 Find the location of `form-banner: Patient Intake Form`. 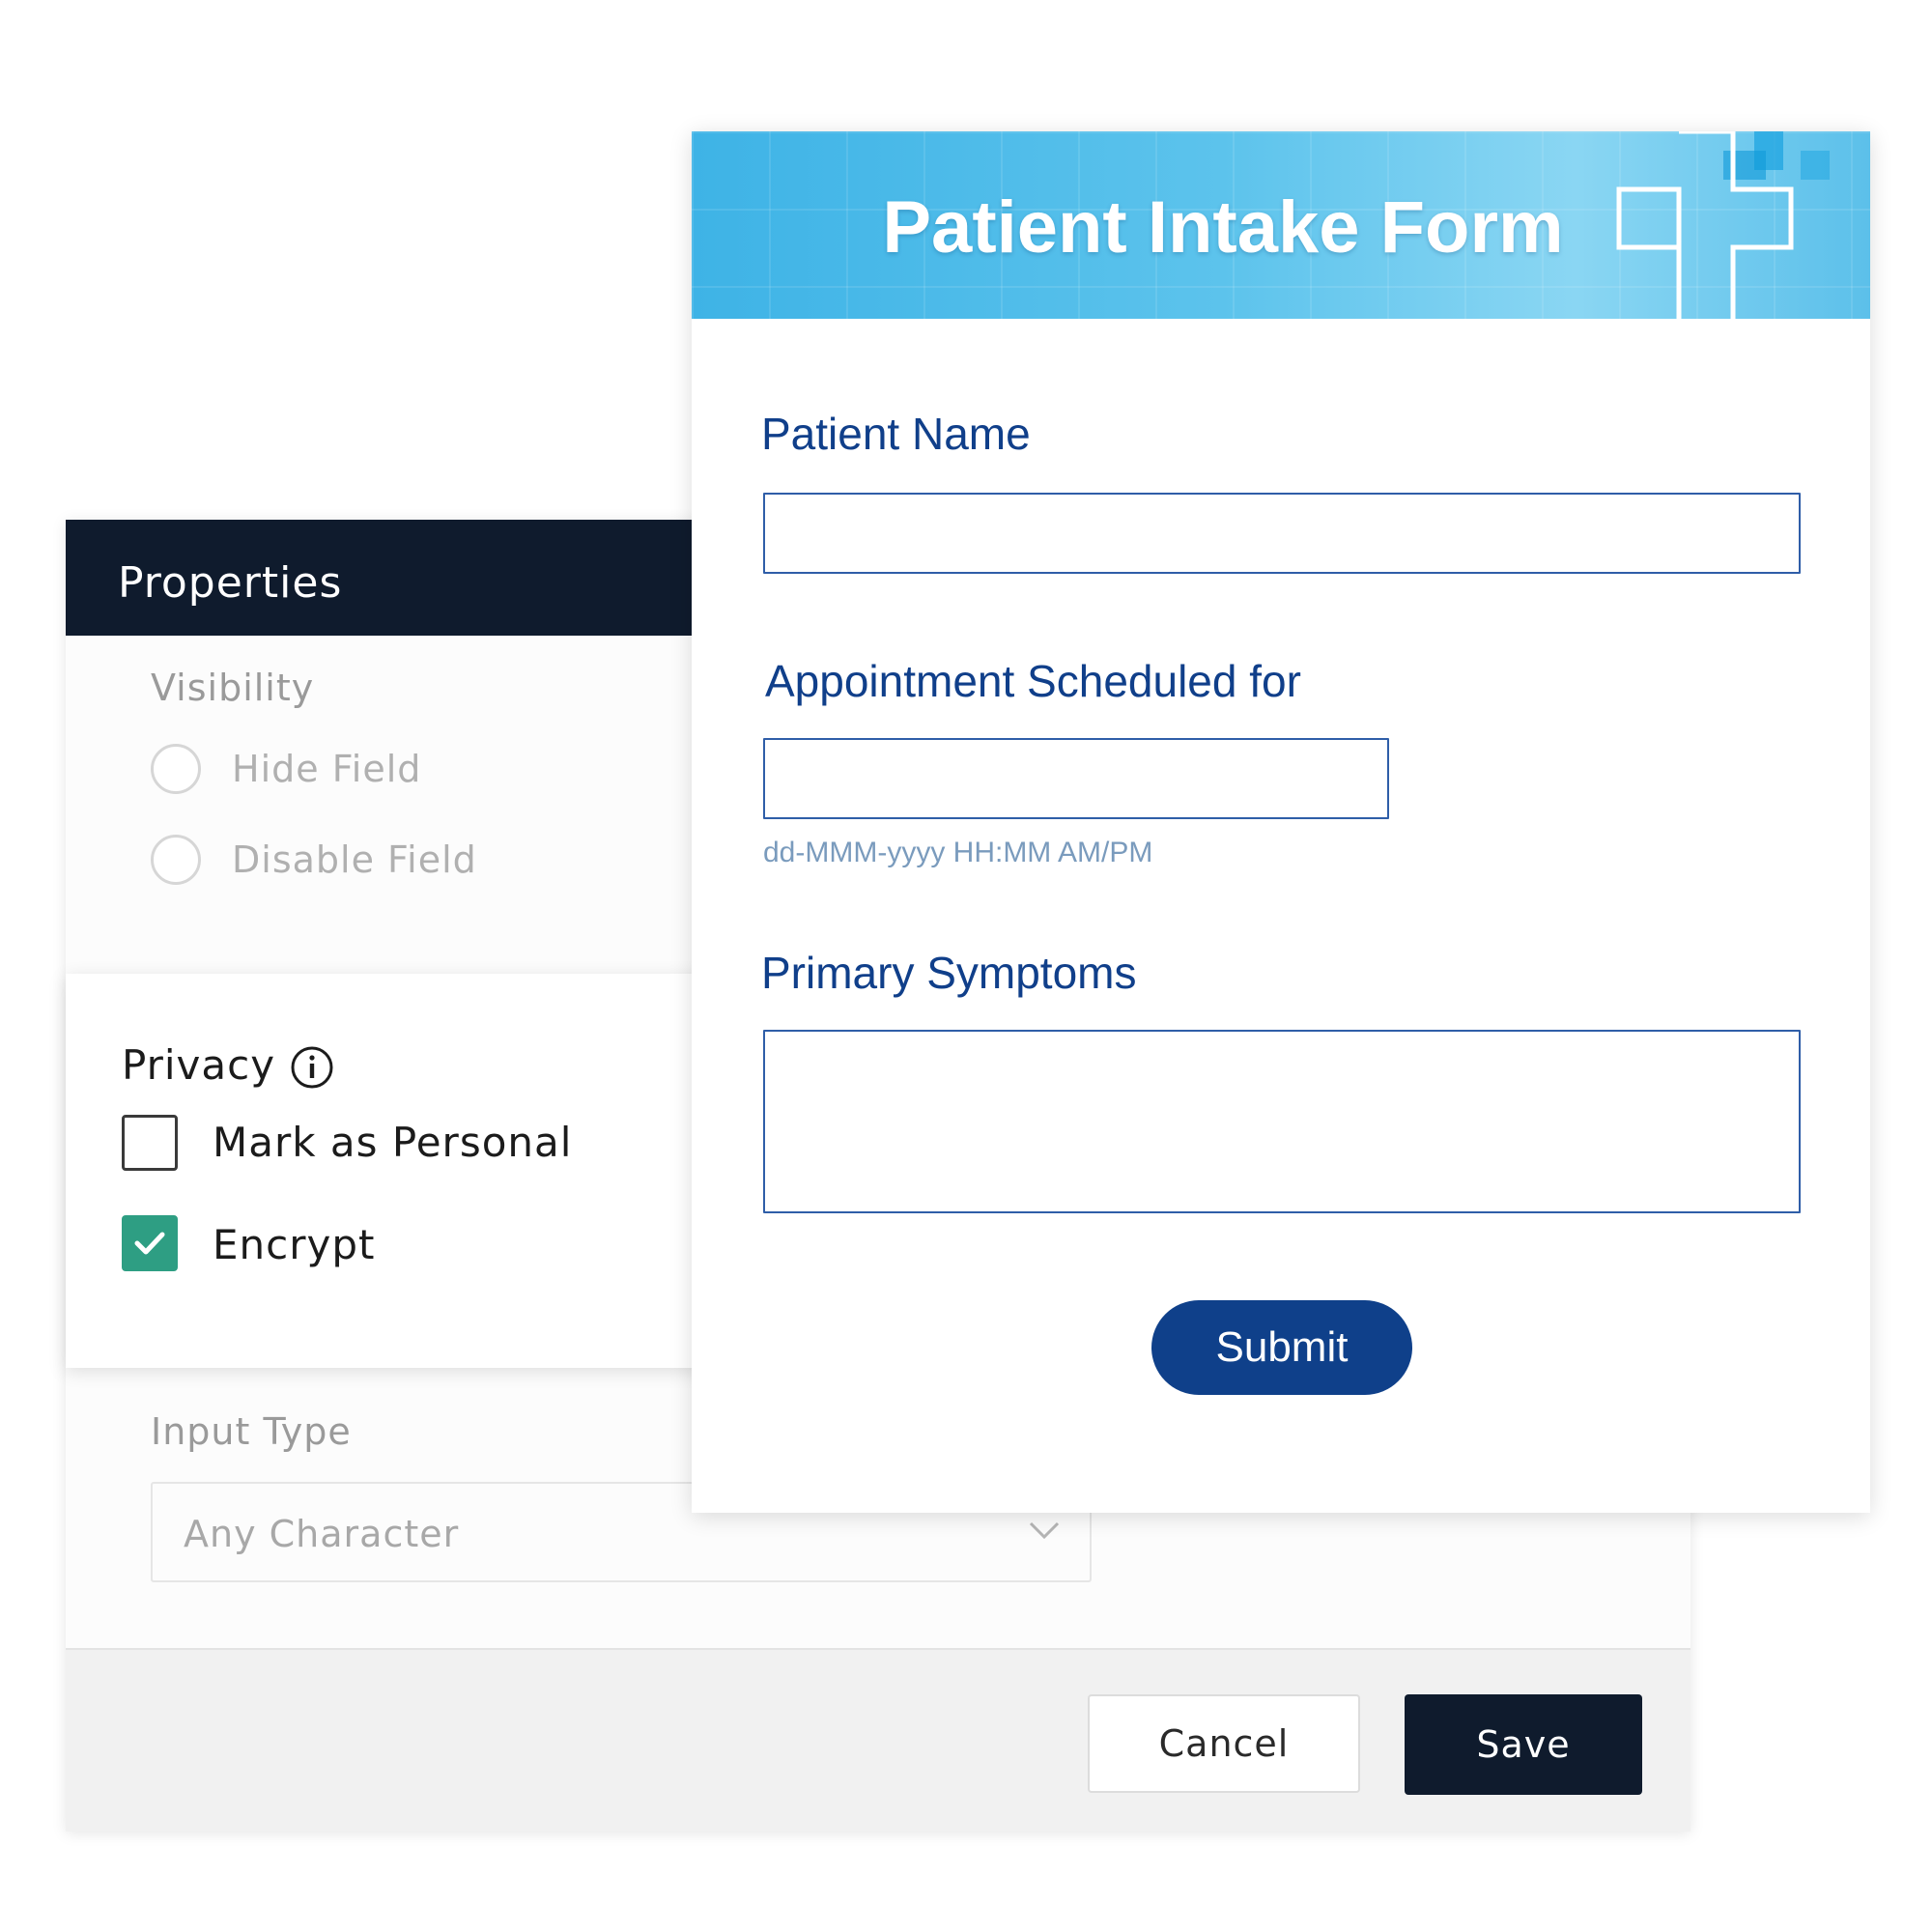

form-banner: Patient Intake Form is located at coordinates (1281, 225).